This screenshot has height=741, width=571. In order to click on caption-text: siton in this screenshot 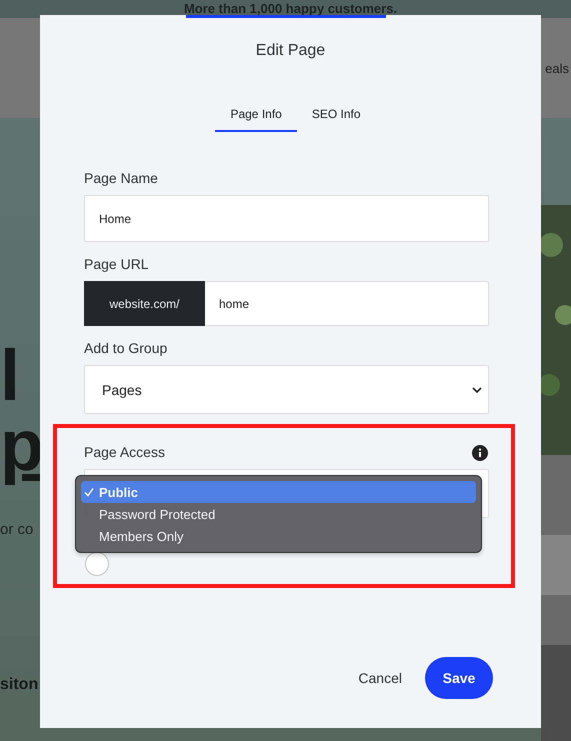, I will do `click(19, 685)`.